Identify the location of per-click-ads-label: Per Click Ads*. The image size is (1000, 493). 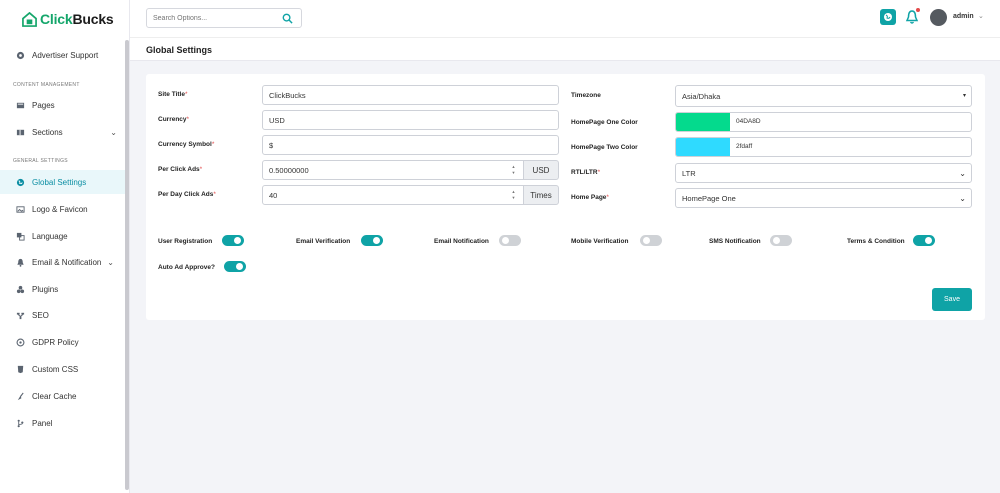
(180, 169).